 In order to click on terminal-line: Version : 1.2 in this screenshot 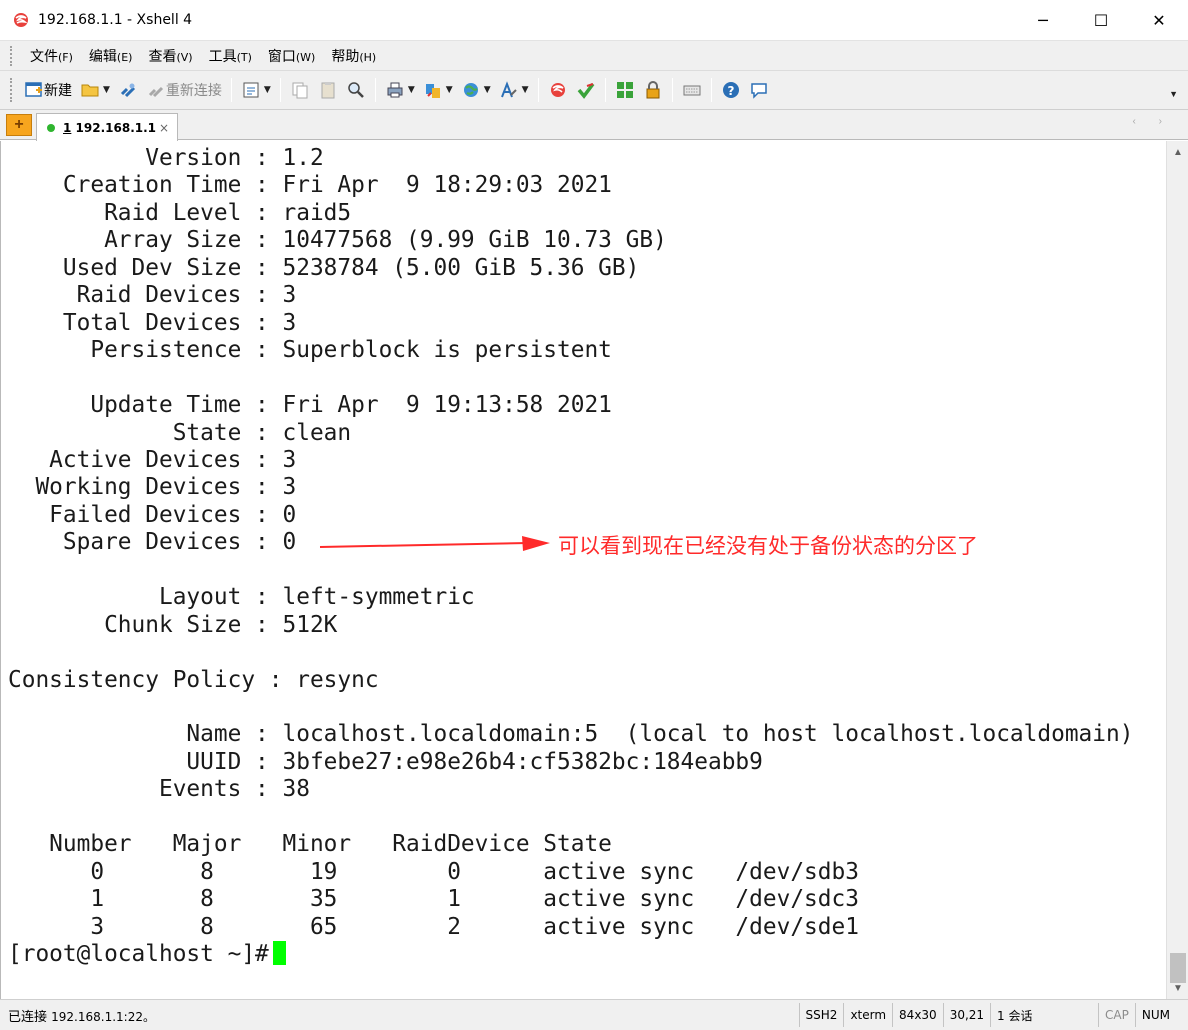, I will do `click(166, 158)`.